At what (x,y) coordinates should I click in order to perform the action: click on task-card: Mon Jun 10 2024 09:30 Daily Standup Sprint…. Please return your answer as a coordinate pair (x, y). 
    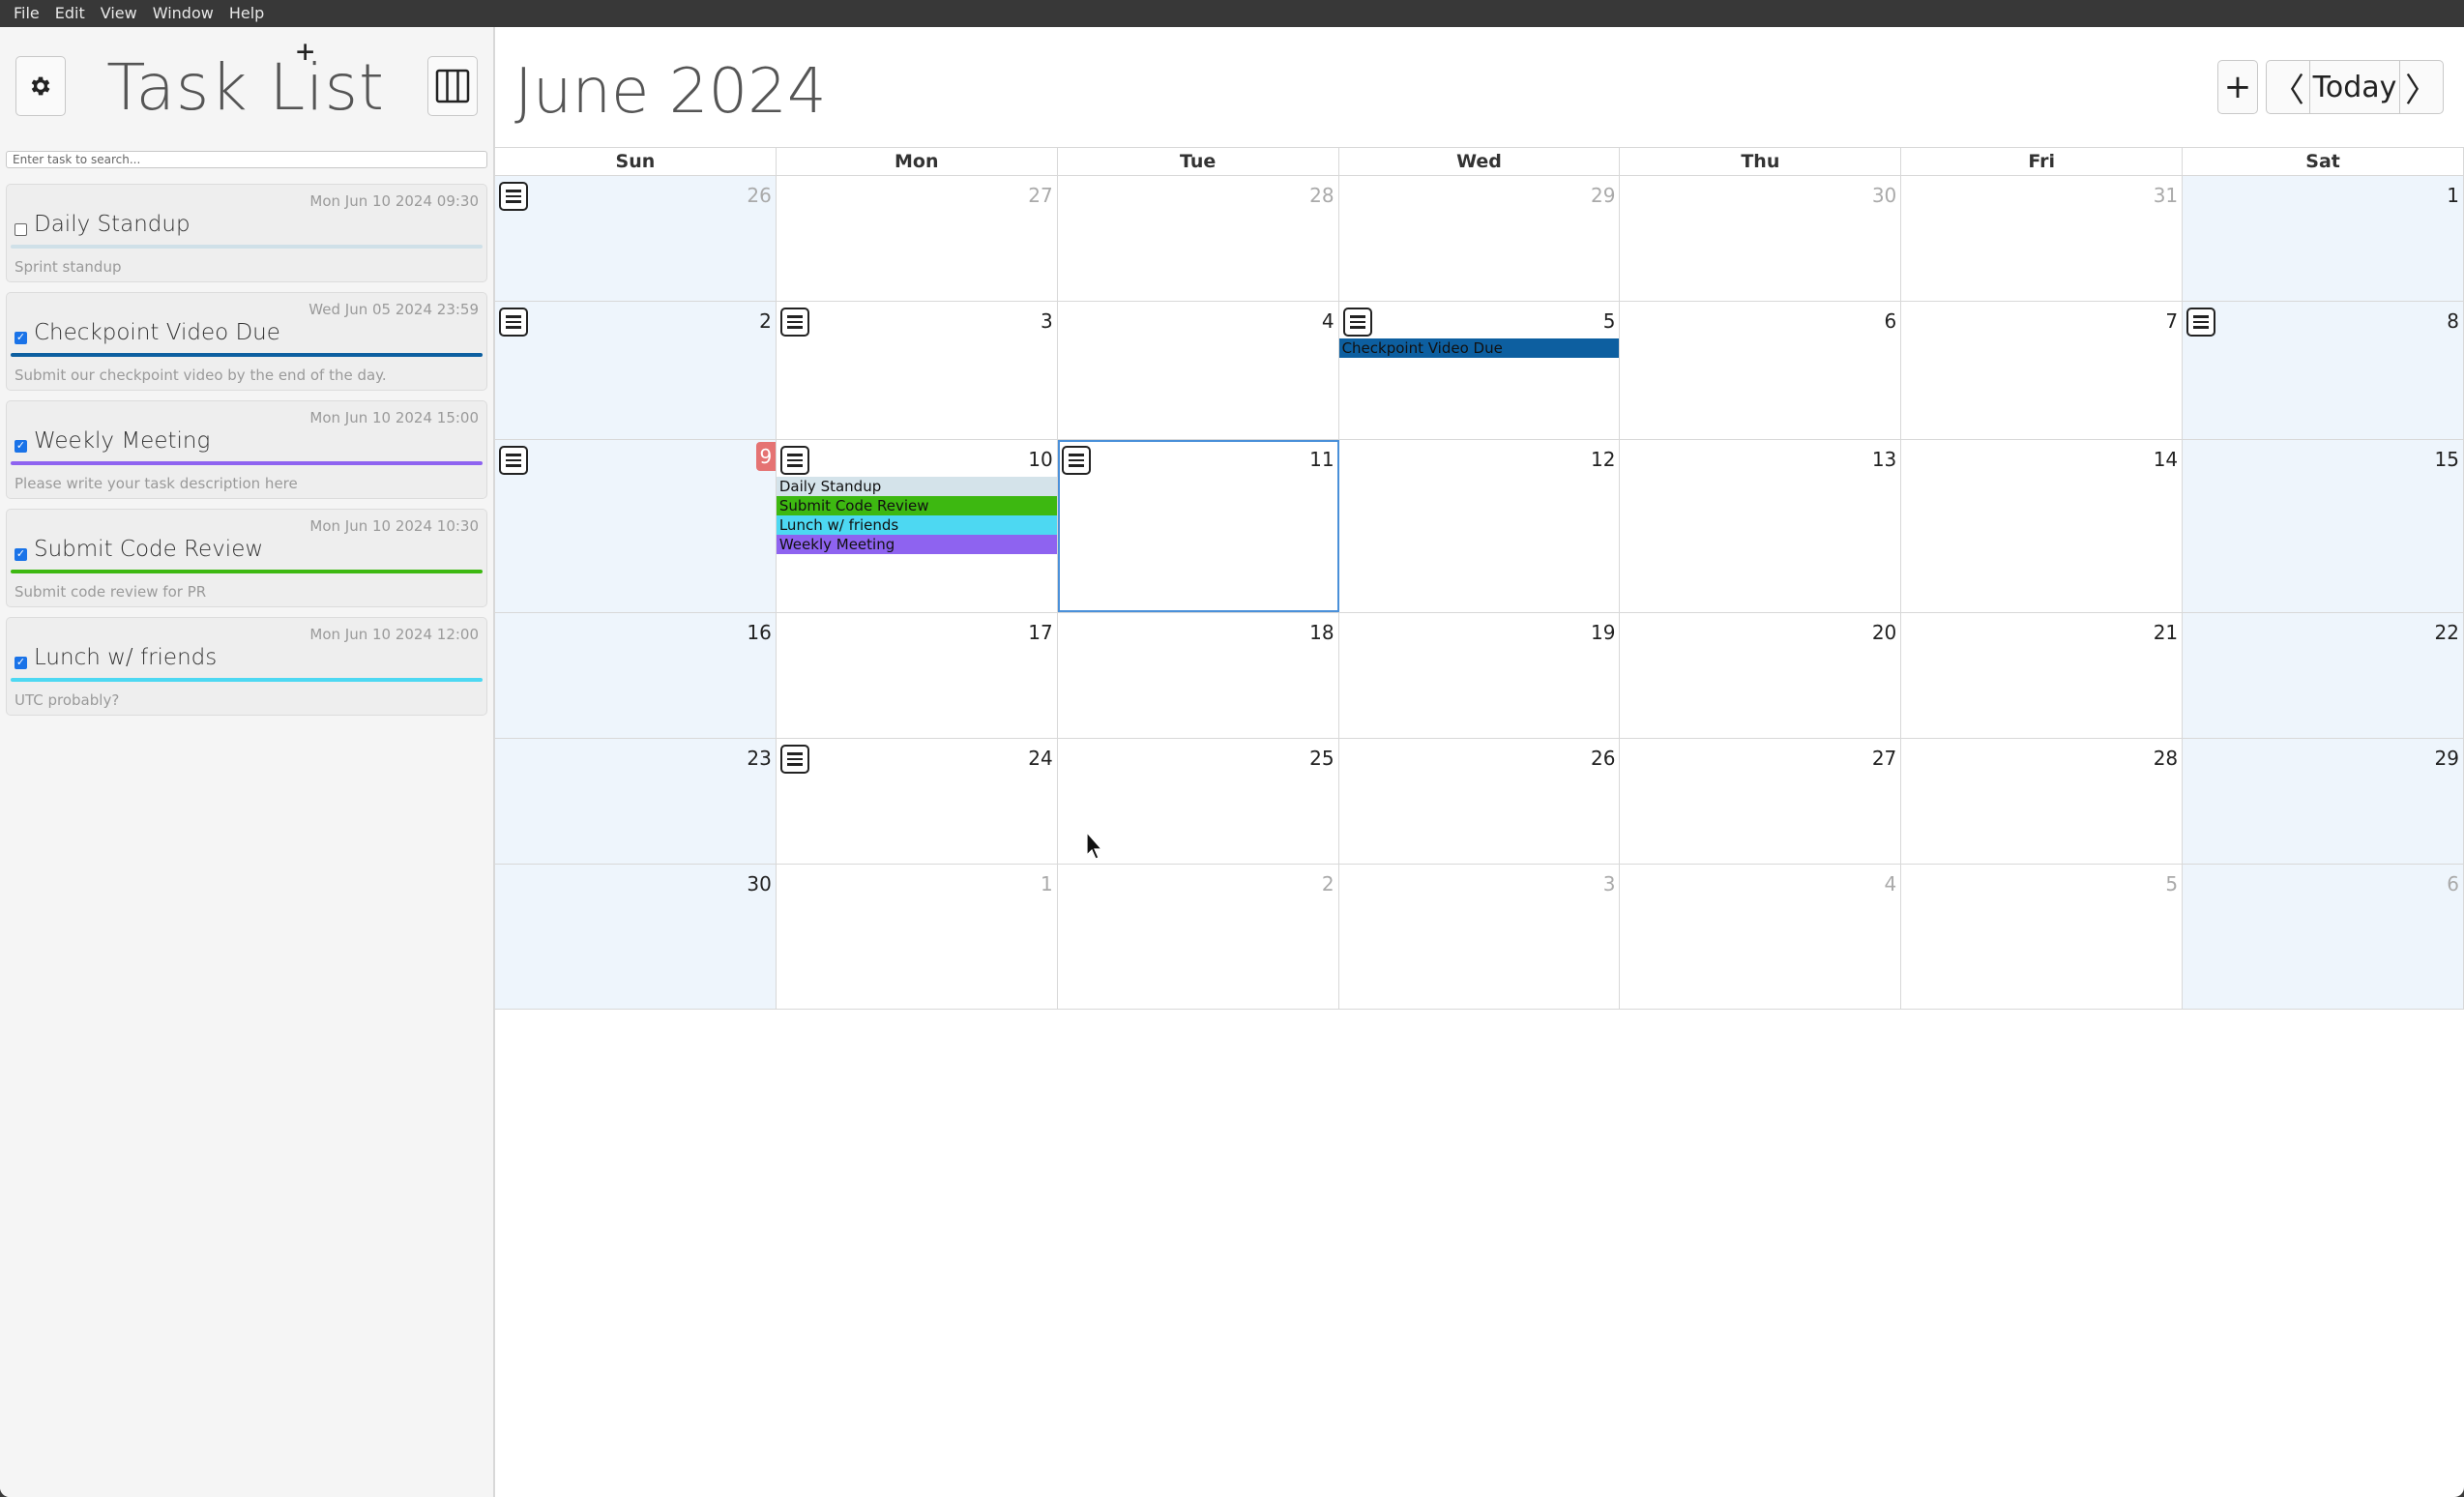
    Looking at the image, I should click on (247, 233).